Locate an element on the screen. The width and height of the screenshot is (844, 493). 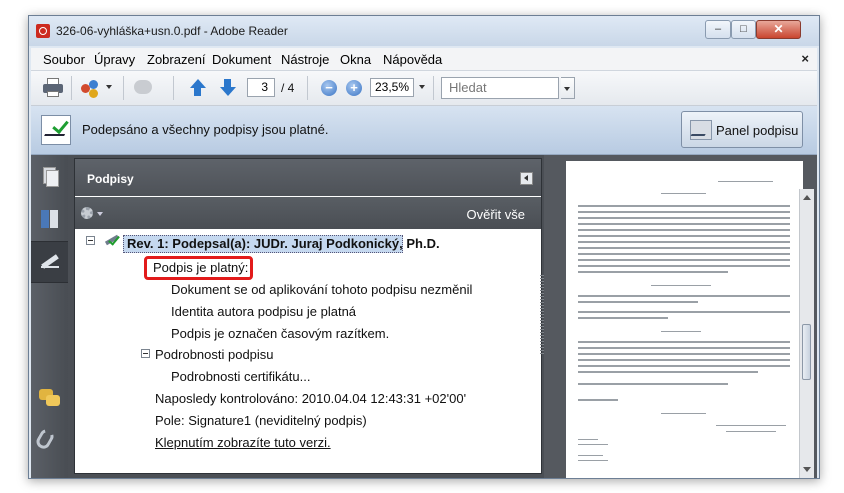
signature-icon is located at coordinates (50, 261).